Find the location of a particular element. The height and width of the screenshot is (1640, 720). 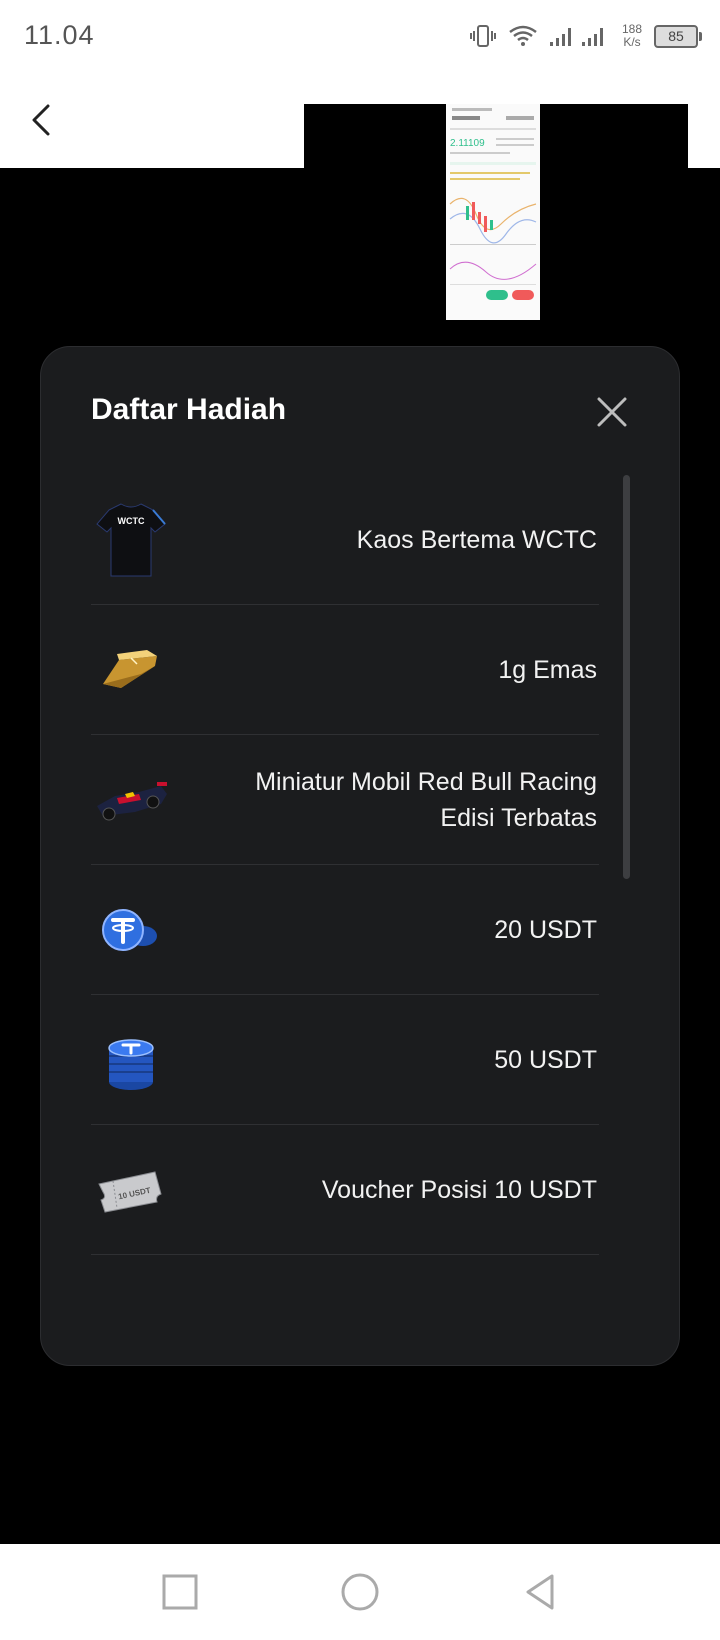

prize-label: 1g Emas is located at coordinates (547, 670).